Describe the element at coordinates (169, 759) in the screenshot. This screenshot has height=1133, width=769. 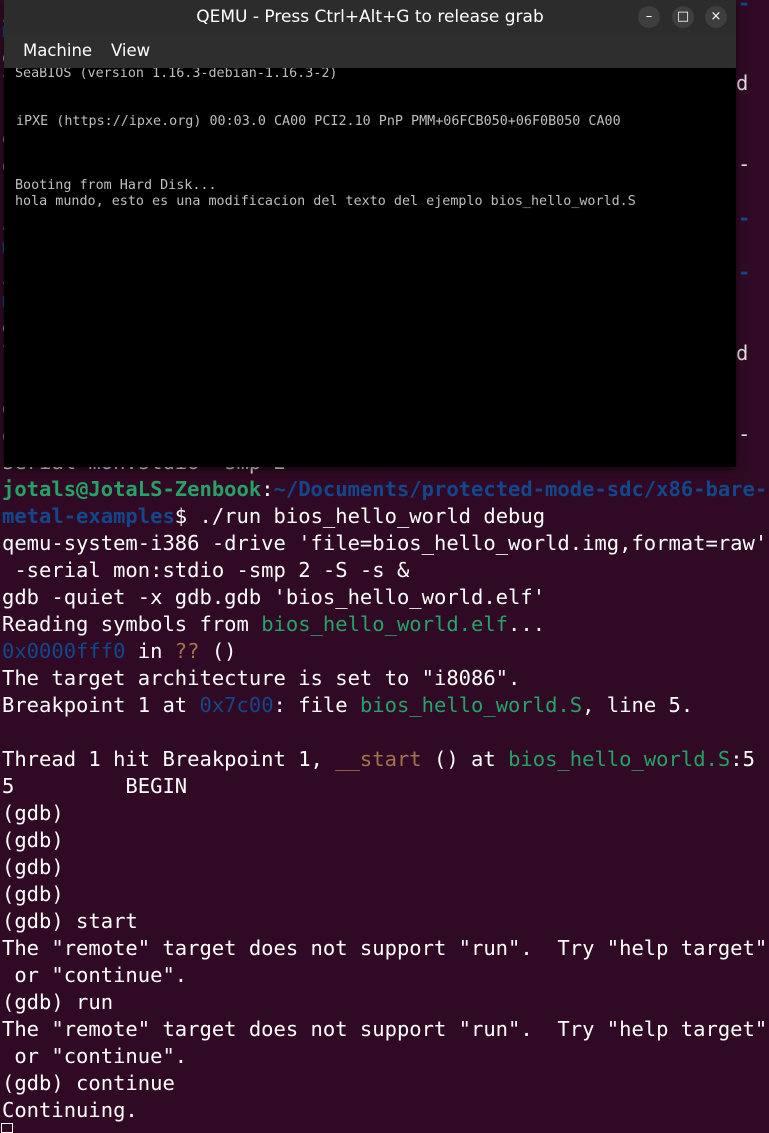
I see `text: Thread 1 hit Breakpoint 1,` at that location.